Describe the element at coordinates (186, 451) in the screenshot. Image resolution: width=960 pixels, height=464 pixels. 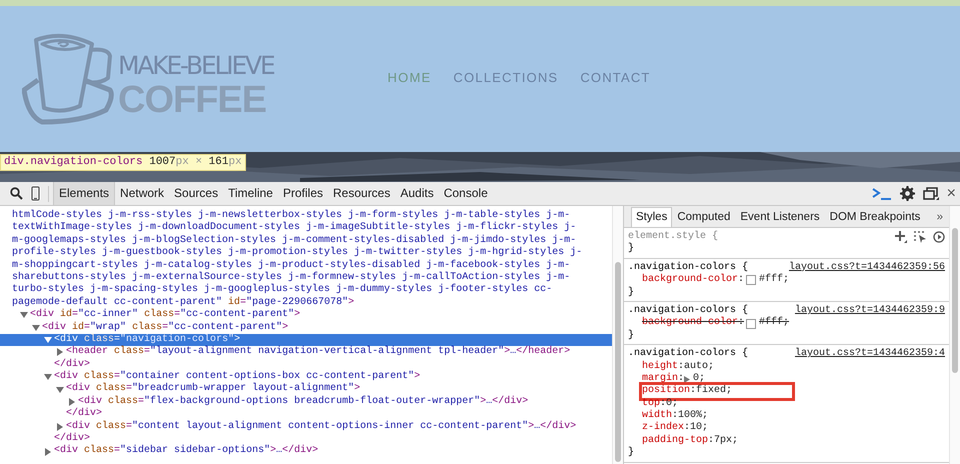
I see `code-line: <div class="sidebar sidebar-options">…</div>` at that location.